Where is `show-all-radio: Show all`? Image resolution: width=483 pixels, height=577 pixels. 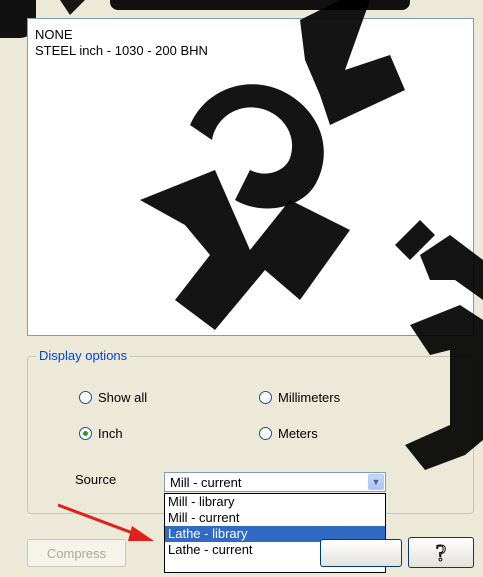
show-all-radio: Show all is located at coordinates (113, 397).